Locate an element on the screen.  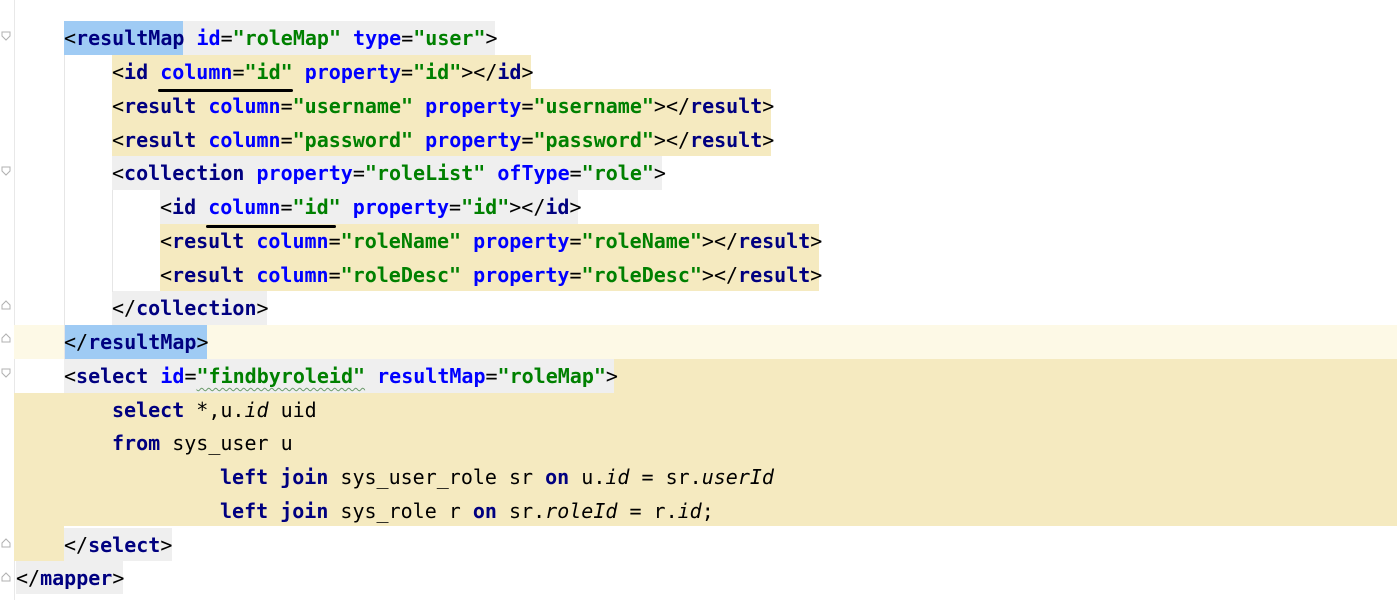
code-line: <resultMap id="roleMap" type="user"> is located at coordinates (281, 38).